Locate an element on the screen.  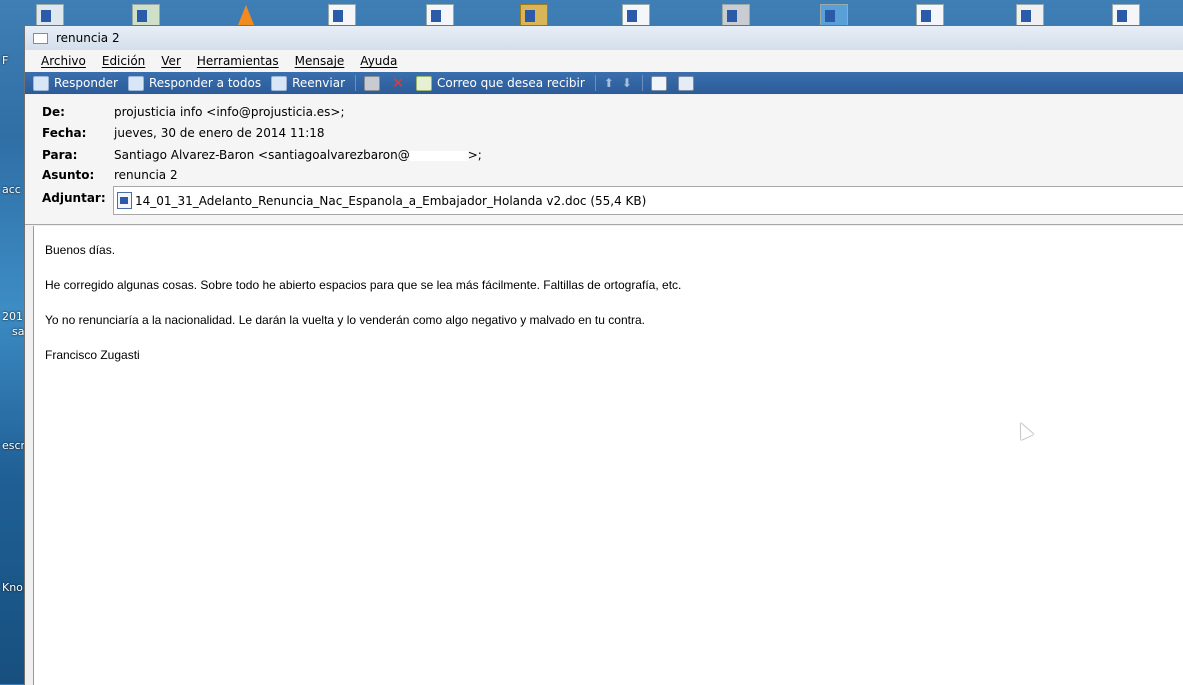
envelope-icon is located at coordinates (40, 38).